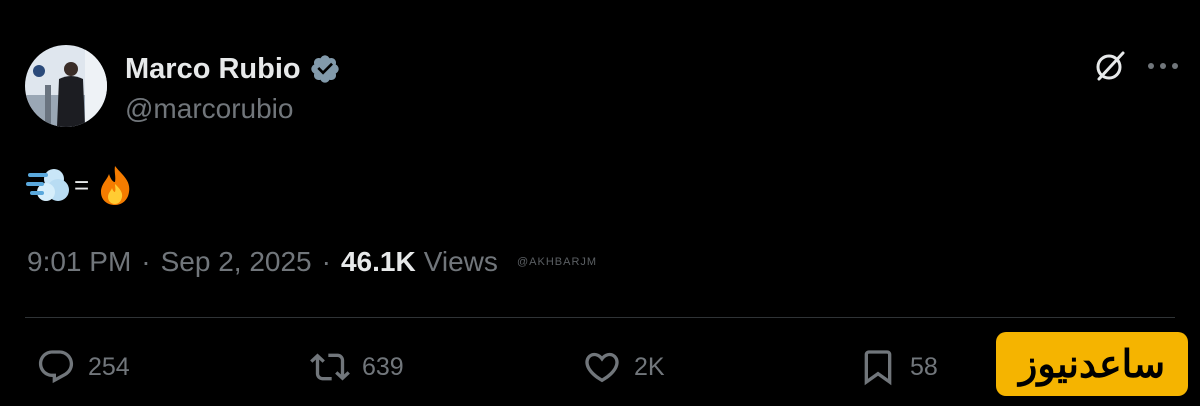 This screenshot has width=1200, height=406. Describe the element at coordinates (623, 367) in the screenshot. I see `like-button: 2K` at that location.